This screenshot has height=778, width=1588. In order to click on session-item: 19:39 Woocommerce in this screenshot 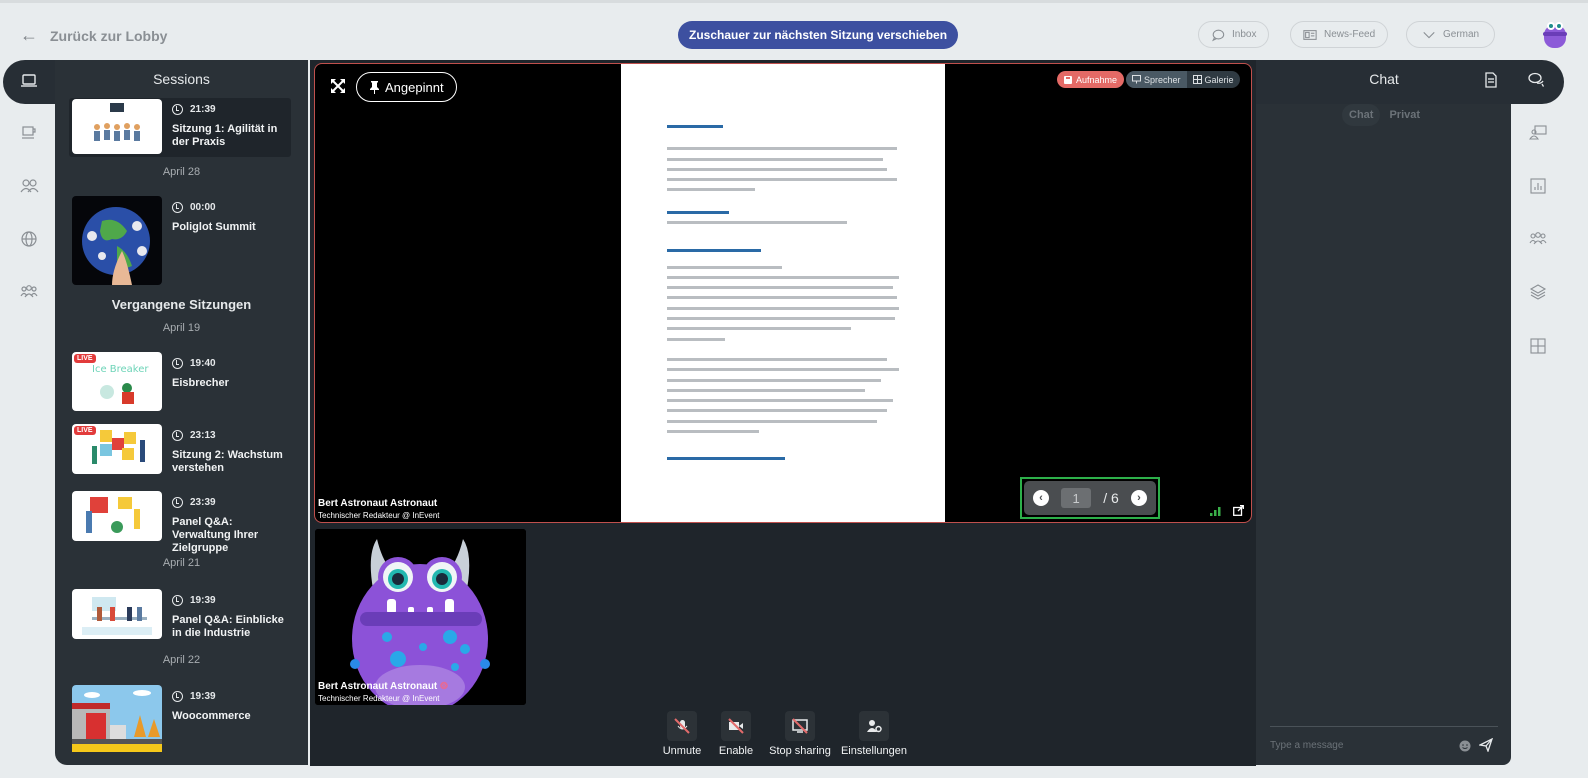, I will do `click(180, 719)`.